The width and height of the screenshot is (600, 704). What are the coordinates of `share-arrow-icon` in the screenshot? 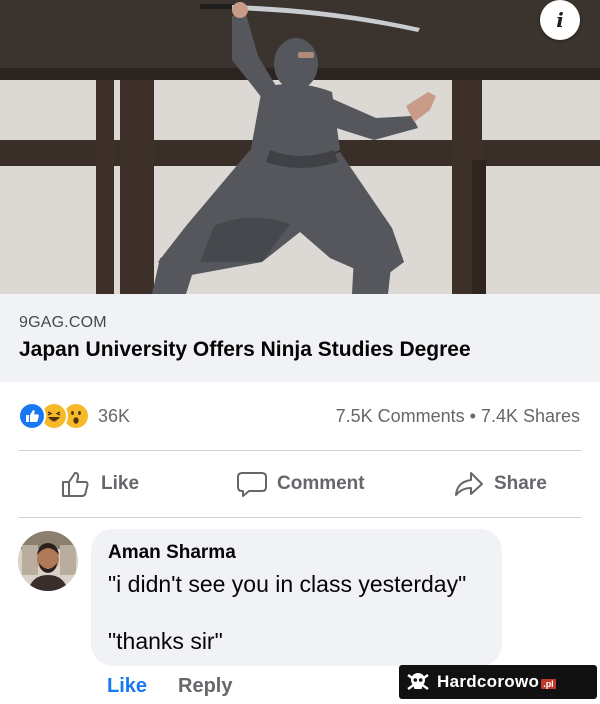 It's located at (469, 484).